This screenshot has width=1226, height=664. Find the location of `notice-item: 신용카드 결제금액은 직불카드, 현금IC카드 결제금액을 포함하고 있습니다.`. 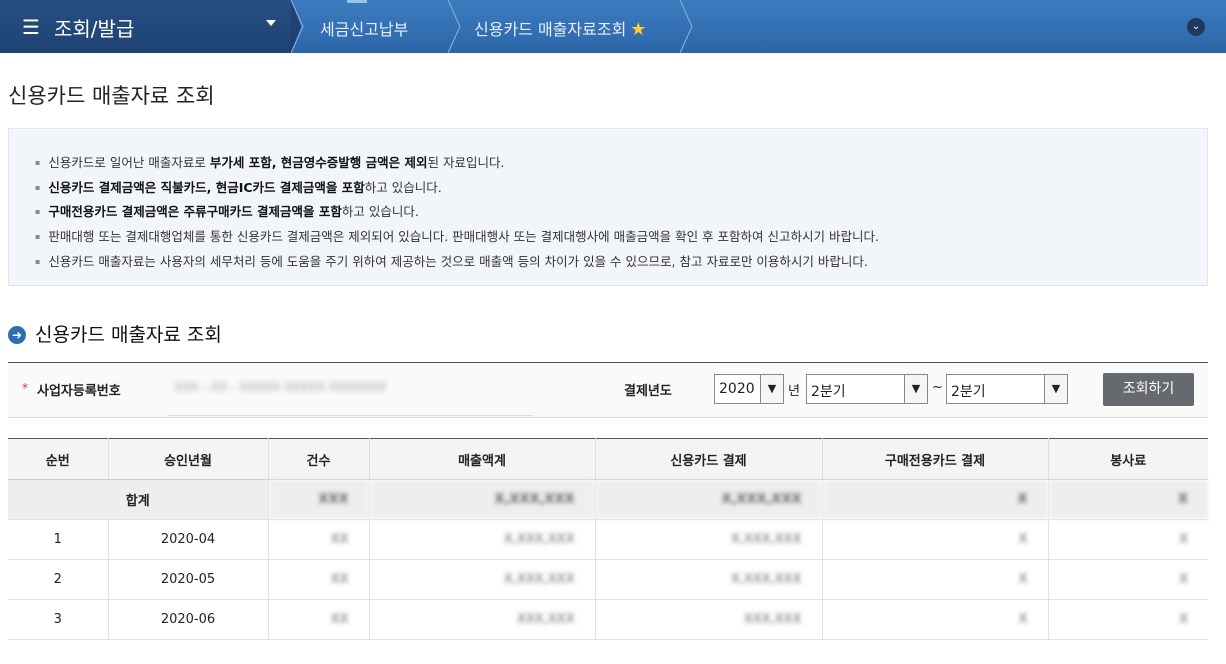

notice-item: 신용카드 결제금액은 직불카드, 현금IC카드 결제금액을 포함하고 있습니다. is located at coordinates (457, 189).